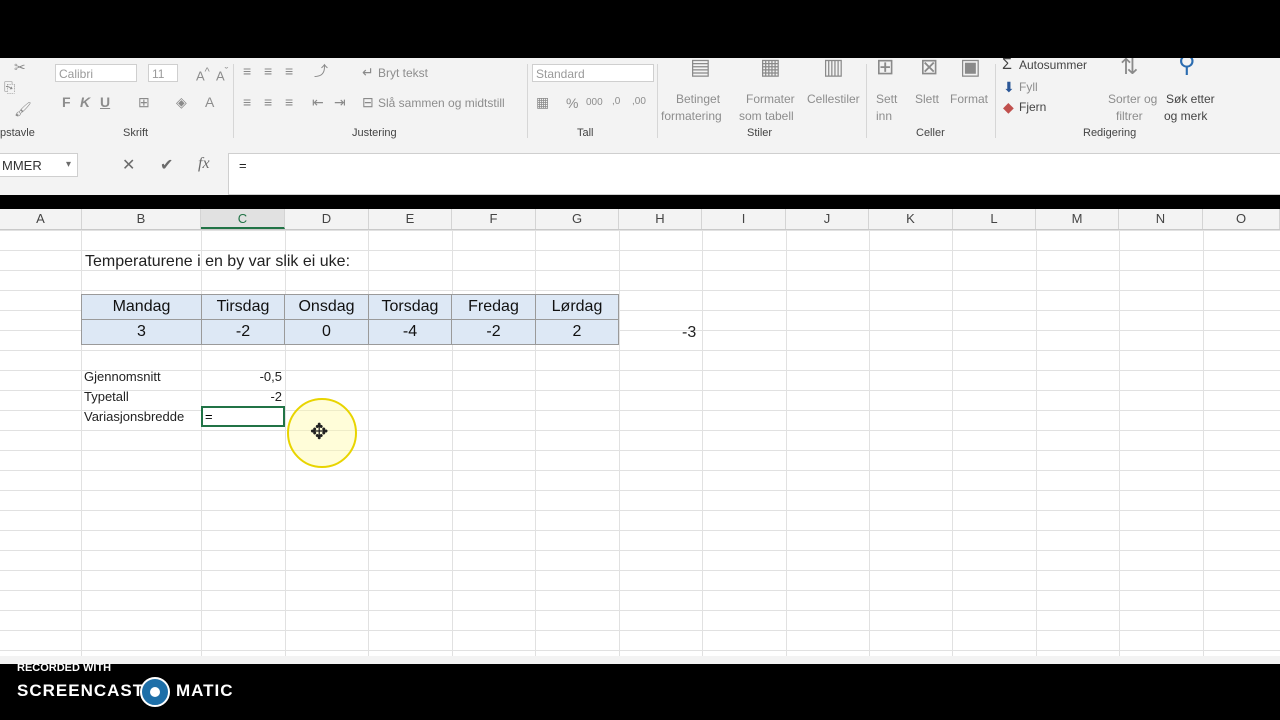 The image size is (1280, 720). Describe the element at coordinates (268, 71) in the screenshot. I see `align-middle-icon: ≡` at that location.